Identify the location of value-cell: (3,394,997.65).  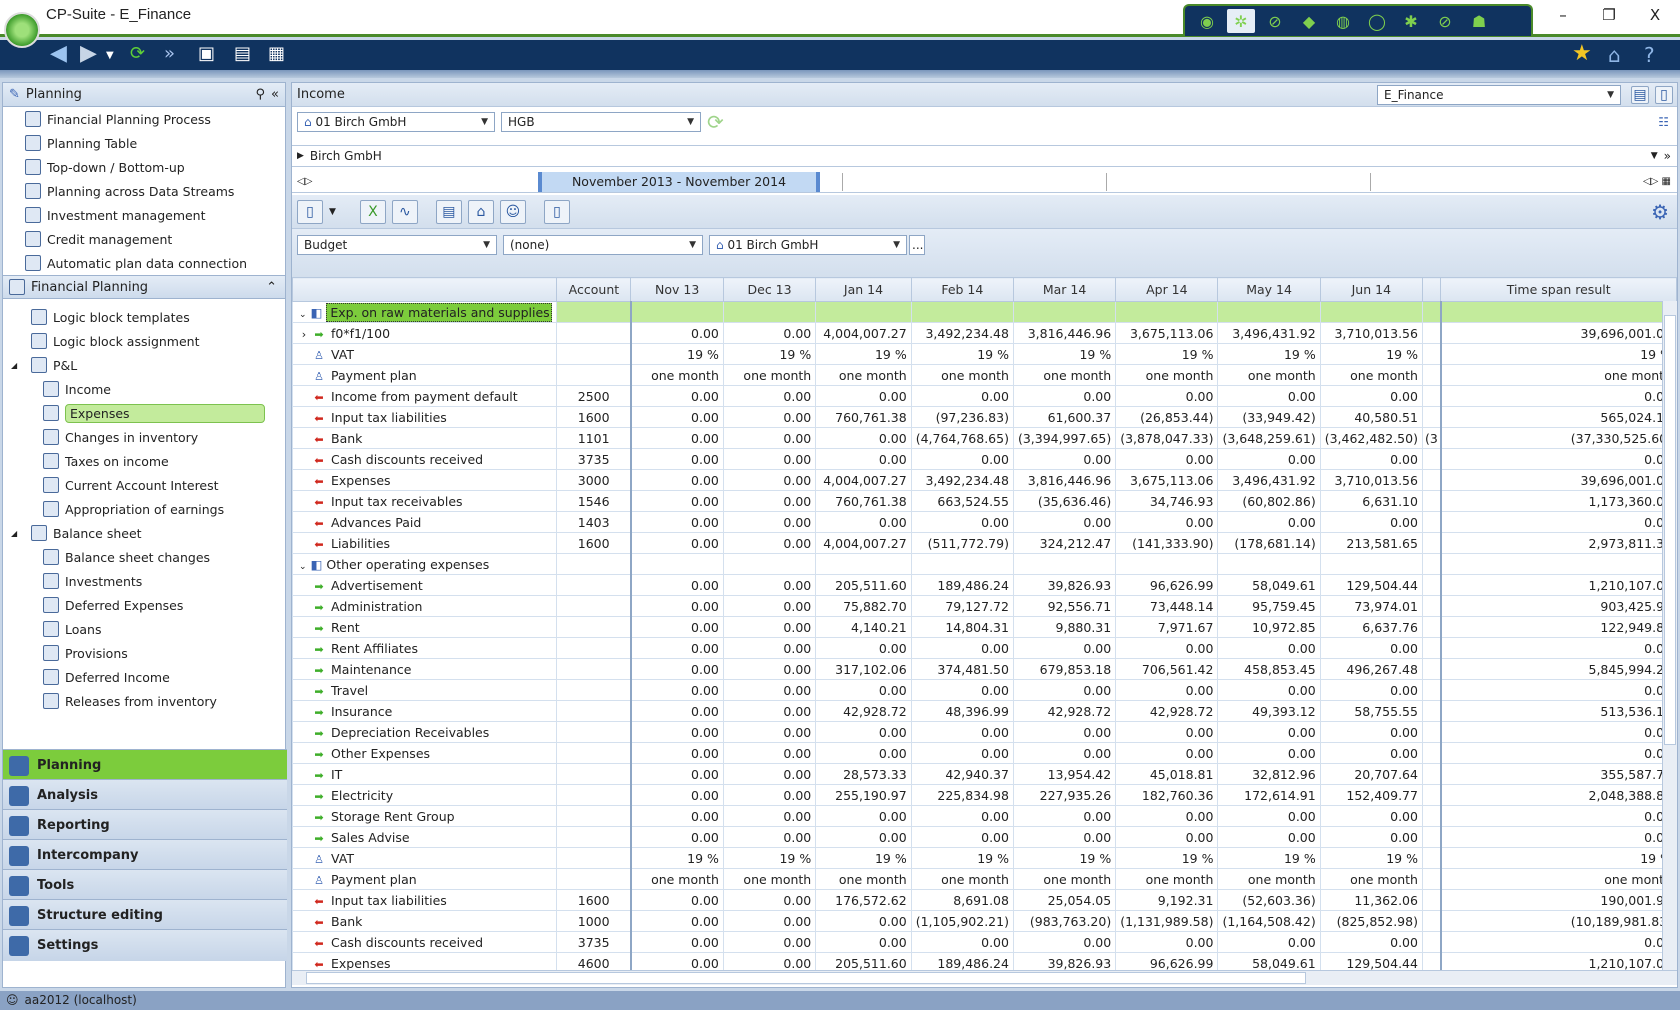
(1064, 438).